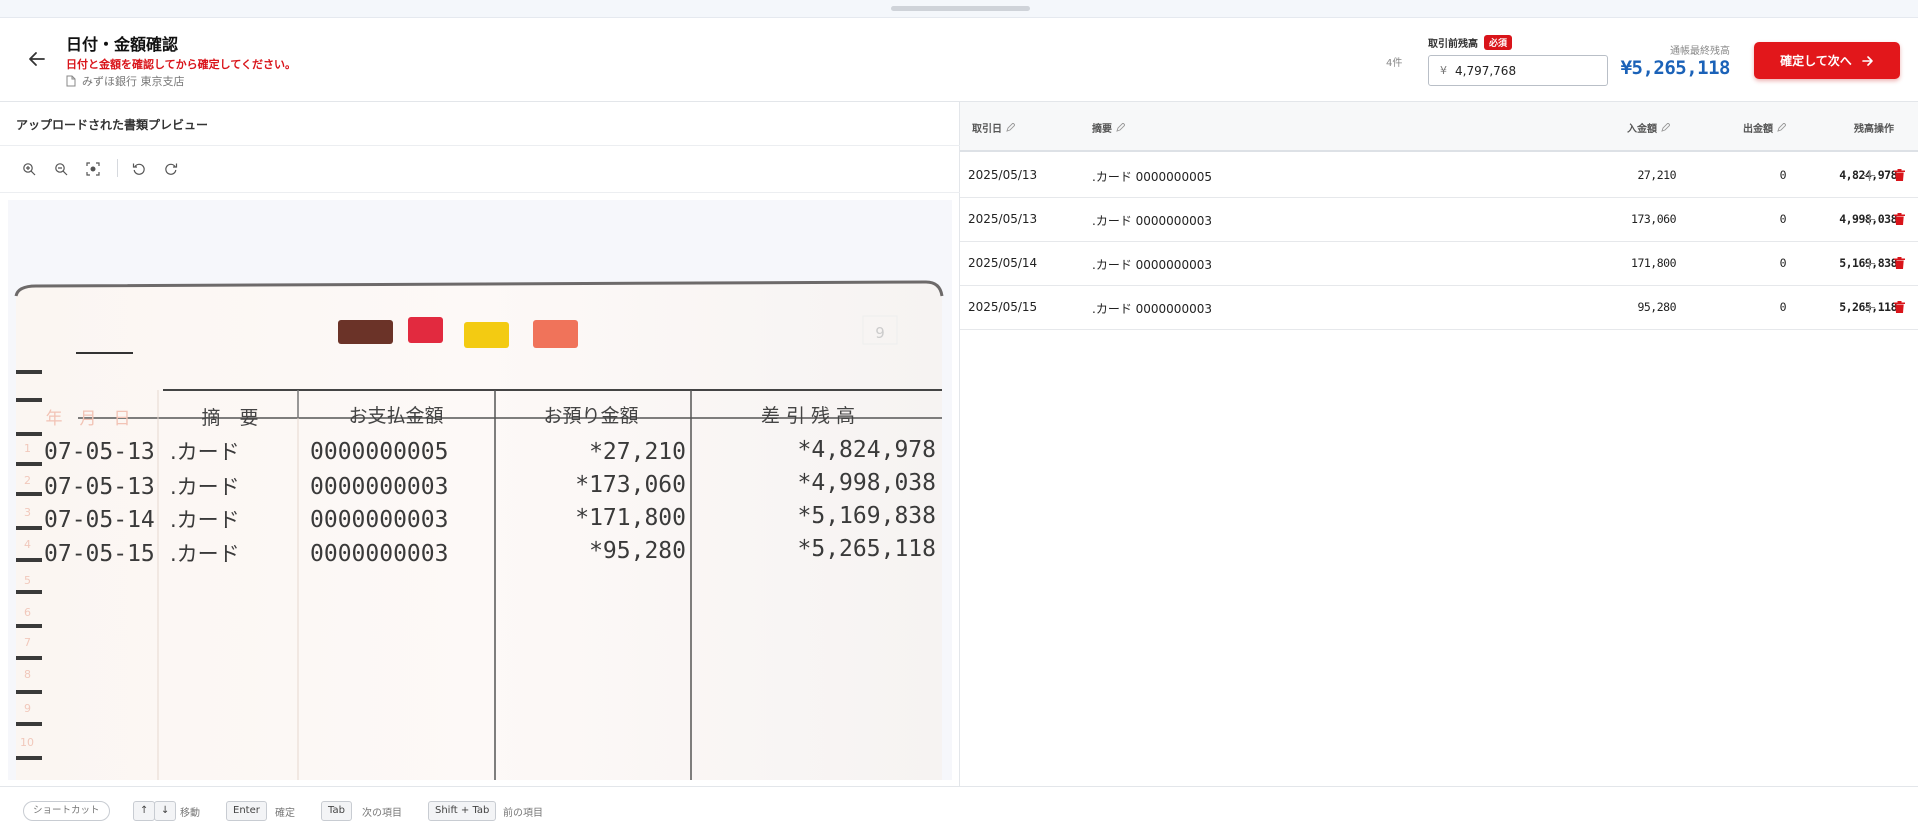 Image resolution: width=1918 pixels, height=832 pixels. Describe the element at coordinates (27, 512) in the screenshot. I see `line-number-3: 3` at that location.